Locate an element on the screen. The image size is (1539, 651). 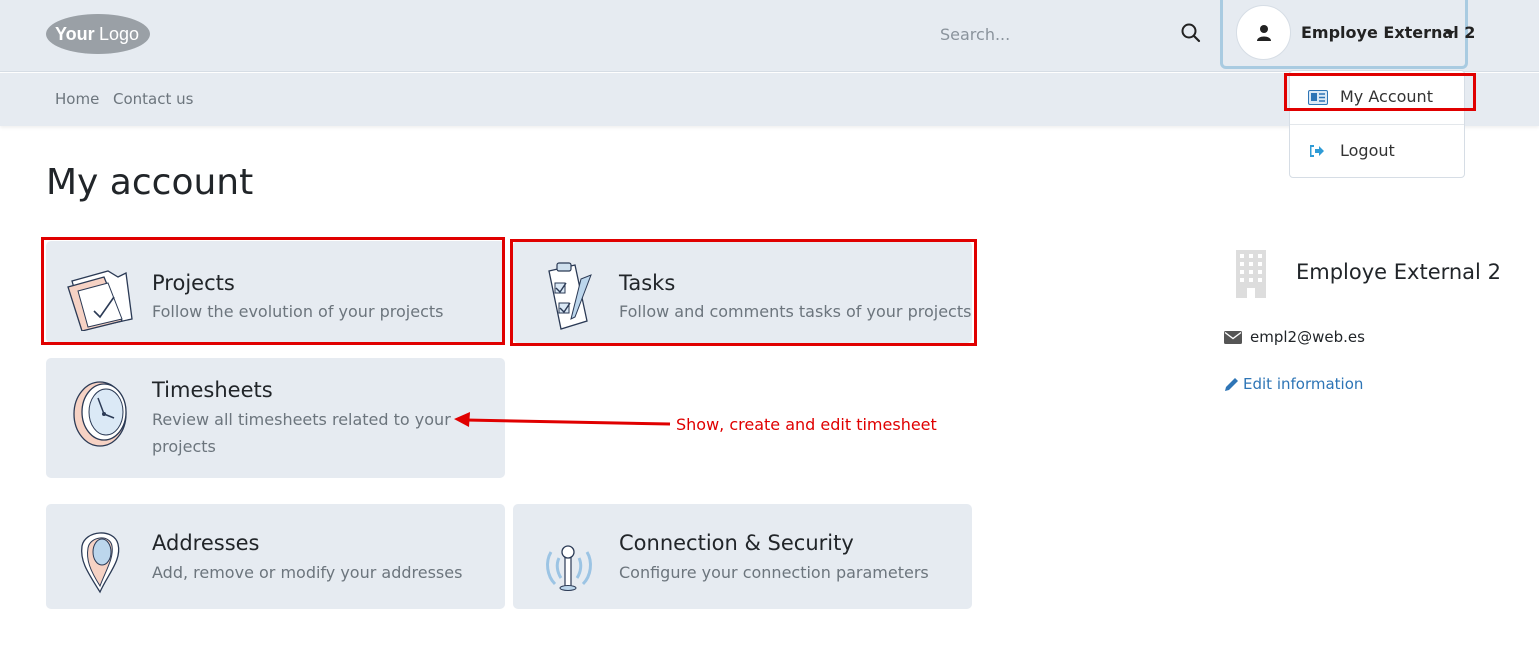
card-title: Addresses is located at coordinates (206, 543).